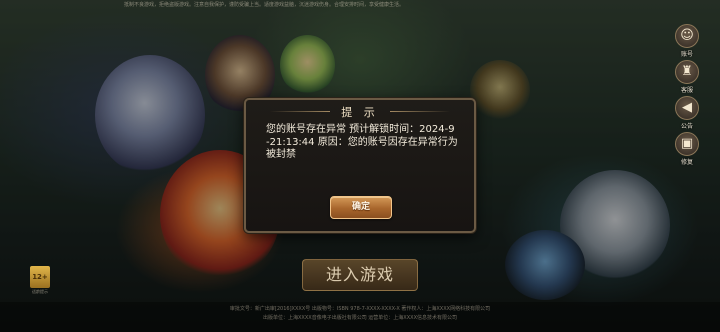 This screenshot has width=720, height=332. I want to click on side-button-notice: ◀ 公告, so click(687, 113).